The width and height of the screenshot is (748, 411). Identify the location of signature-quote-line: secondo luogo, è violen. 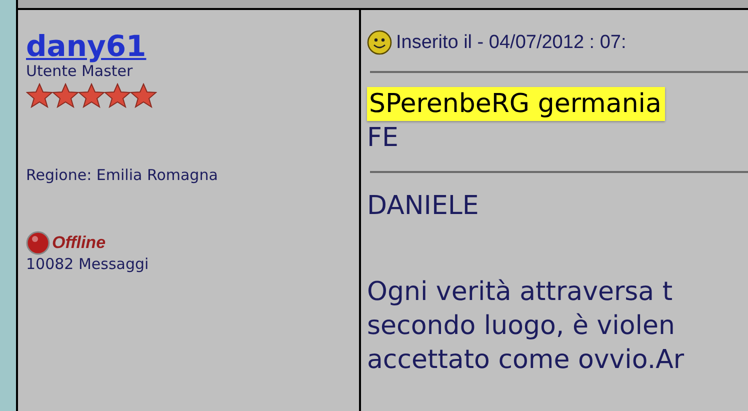
(521, 326).